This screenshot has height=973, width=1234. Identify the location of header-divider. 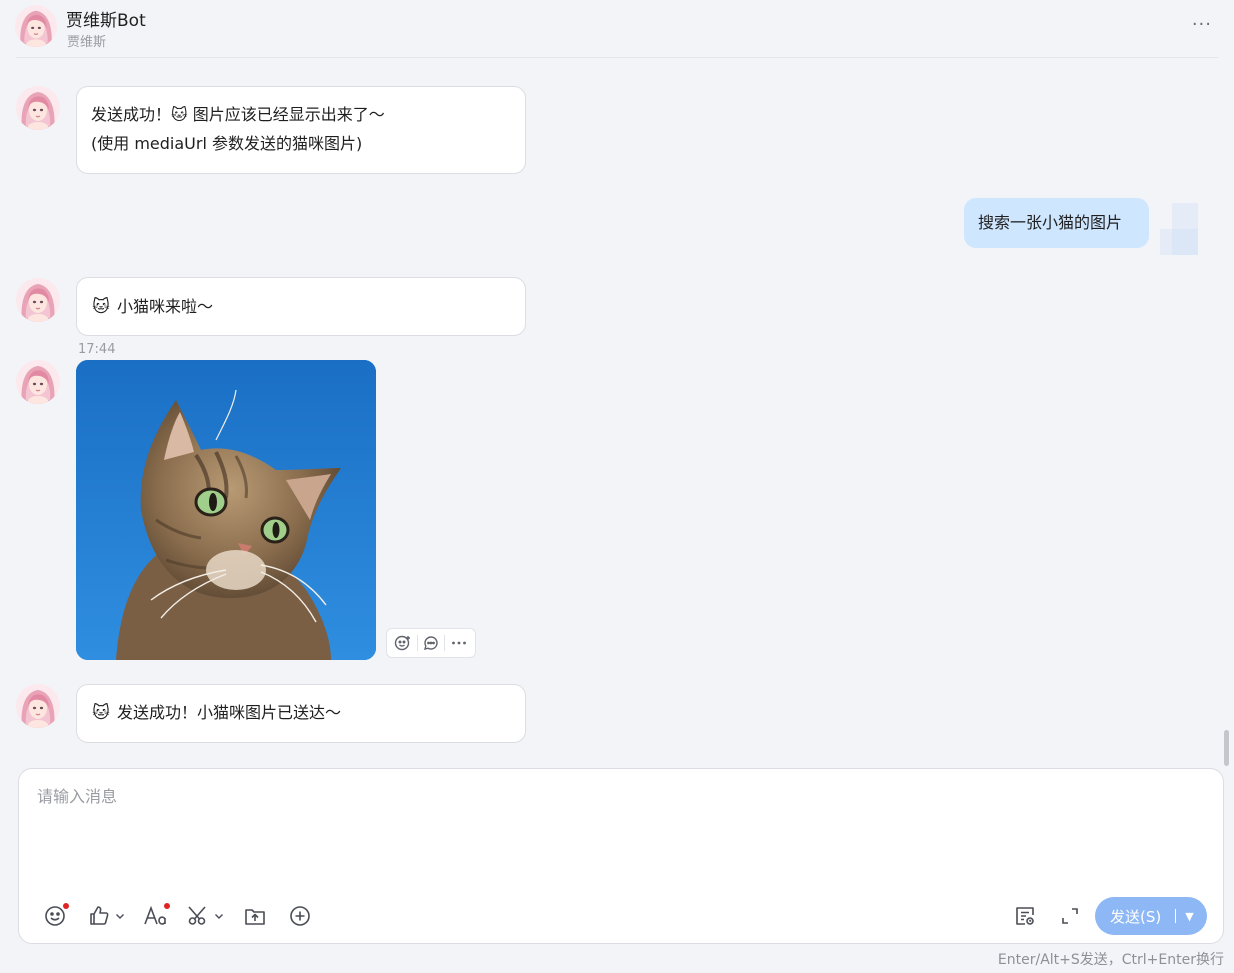
(617, 57).